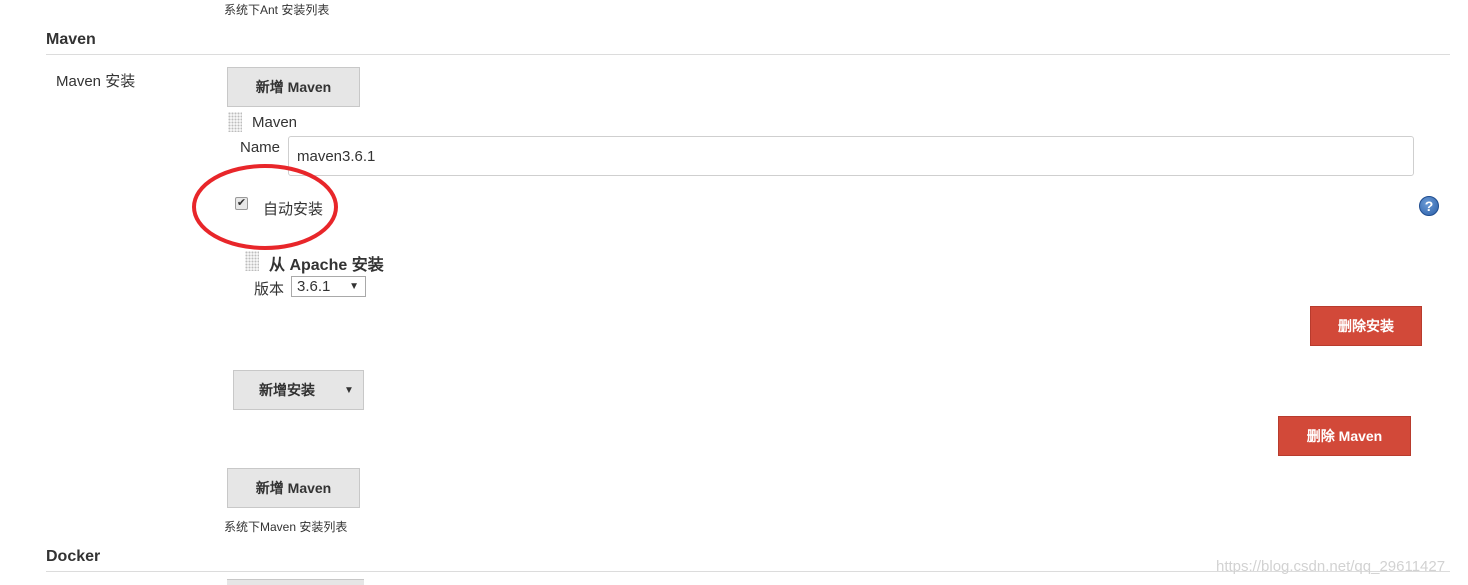 This screenshot has height=585, width=1468. I want to click on maven-section-title: Maven, so click(71, 39).